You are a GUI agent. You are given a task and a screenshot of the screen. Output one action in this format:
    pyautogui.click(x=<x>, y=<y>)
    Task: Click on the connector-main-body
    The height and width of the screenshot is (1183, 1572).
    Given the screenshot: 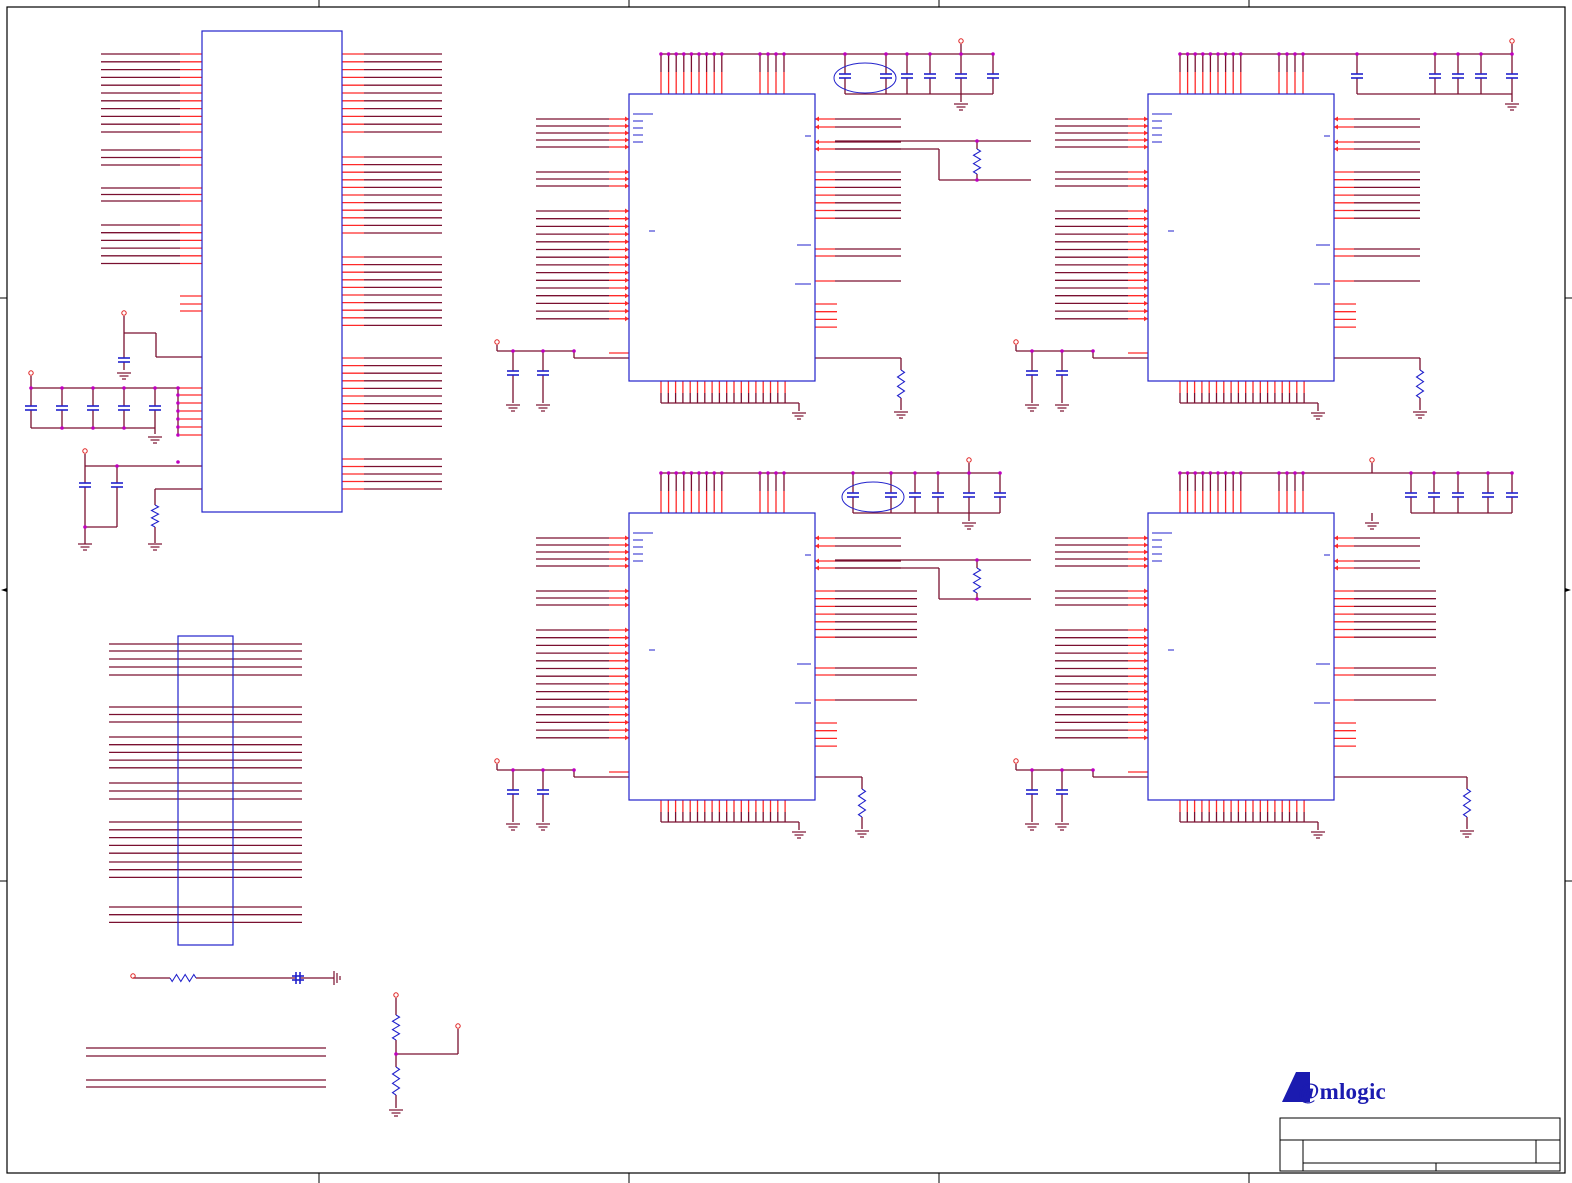 What is the action you would take?
    pyautogui.click(x=272, y=271)
    